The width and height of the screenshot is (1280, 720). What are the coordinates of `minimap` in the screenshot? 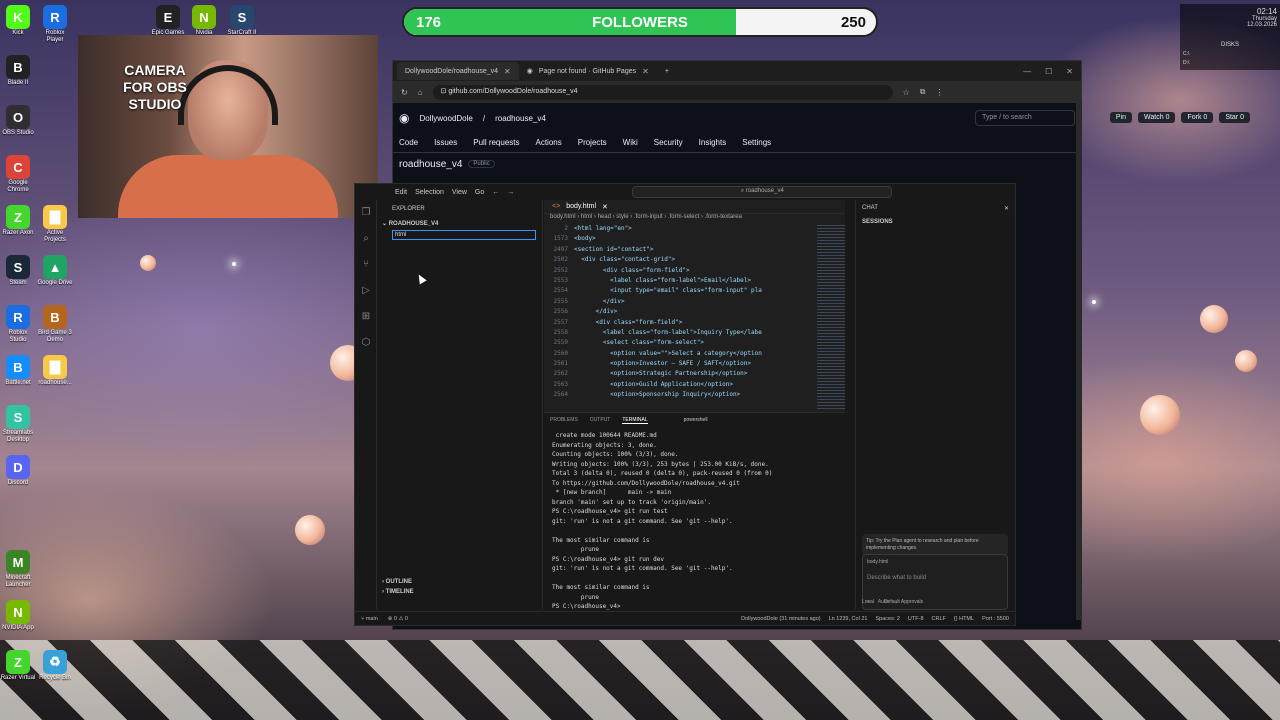 It's located at (831, 317).